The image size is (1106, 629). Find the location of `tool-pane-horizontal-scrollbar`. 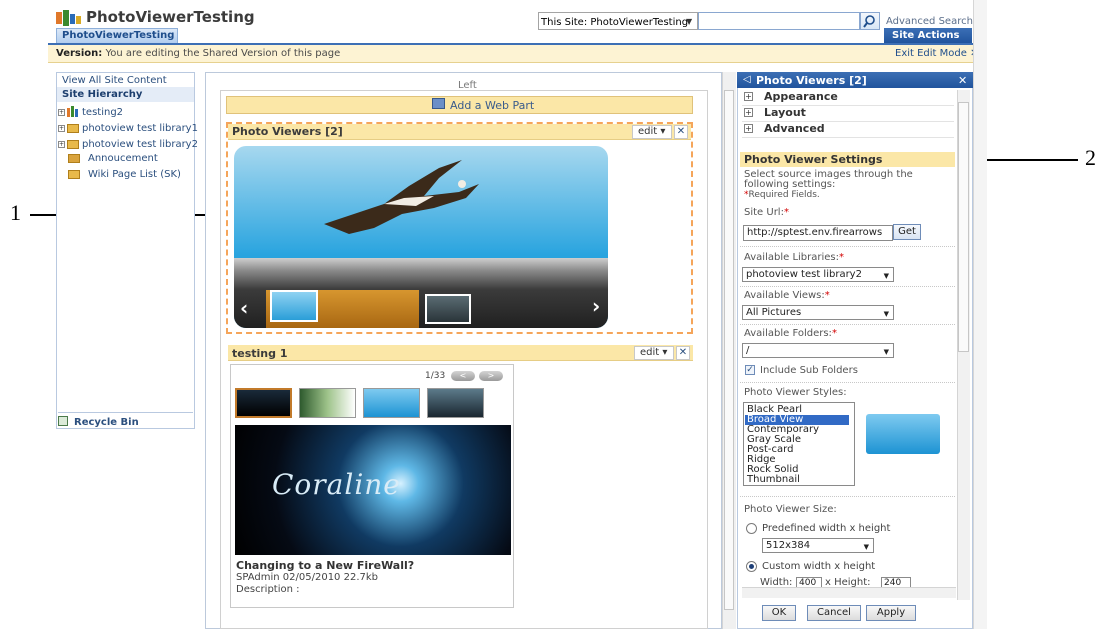

tool-pane-horizontal-scrollbar is located at coordinates (849, 592).